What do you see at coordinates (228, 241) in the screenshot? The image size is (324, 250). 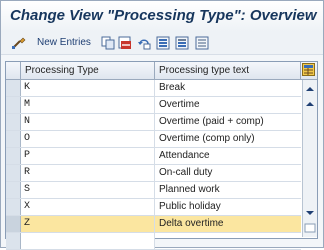 I see `processing-type-text-cell` at bounding box center [228, 241].